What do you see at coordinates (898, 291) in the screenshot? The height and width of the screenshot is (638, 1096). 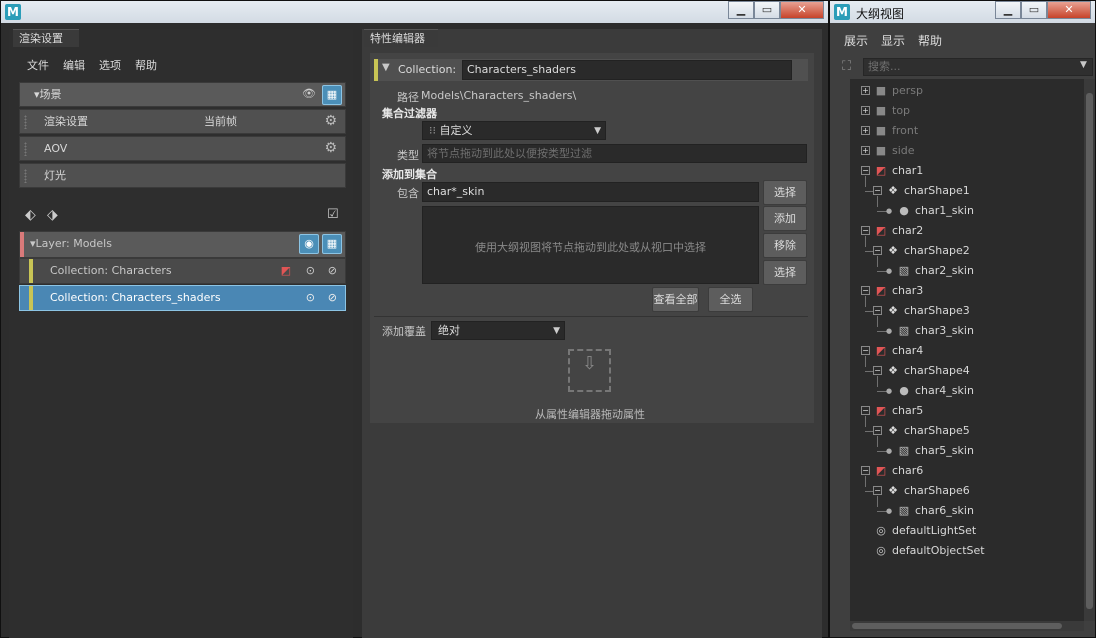 I see `tree-item-transform: ◩ char3` at bounding box center [898, 291].